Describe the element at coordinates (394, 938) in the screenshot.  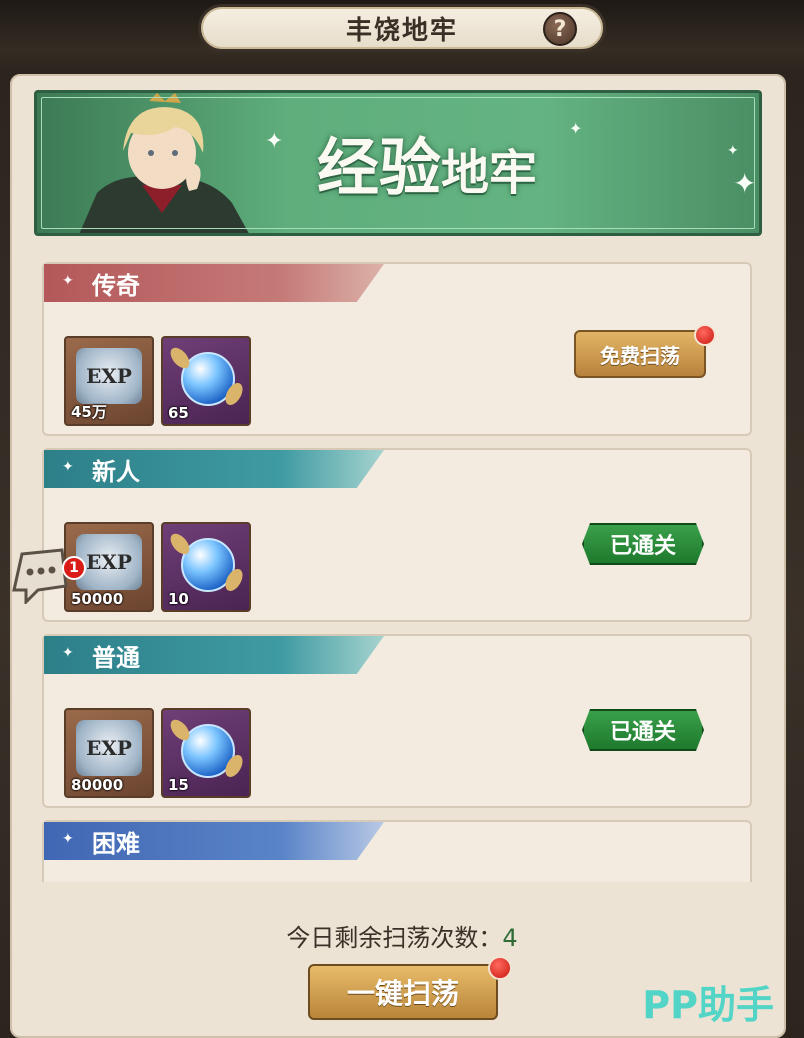
I see `remaining-sweeps-label: 今日剩余扫荡次数：` at that location.